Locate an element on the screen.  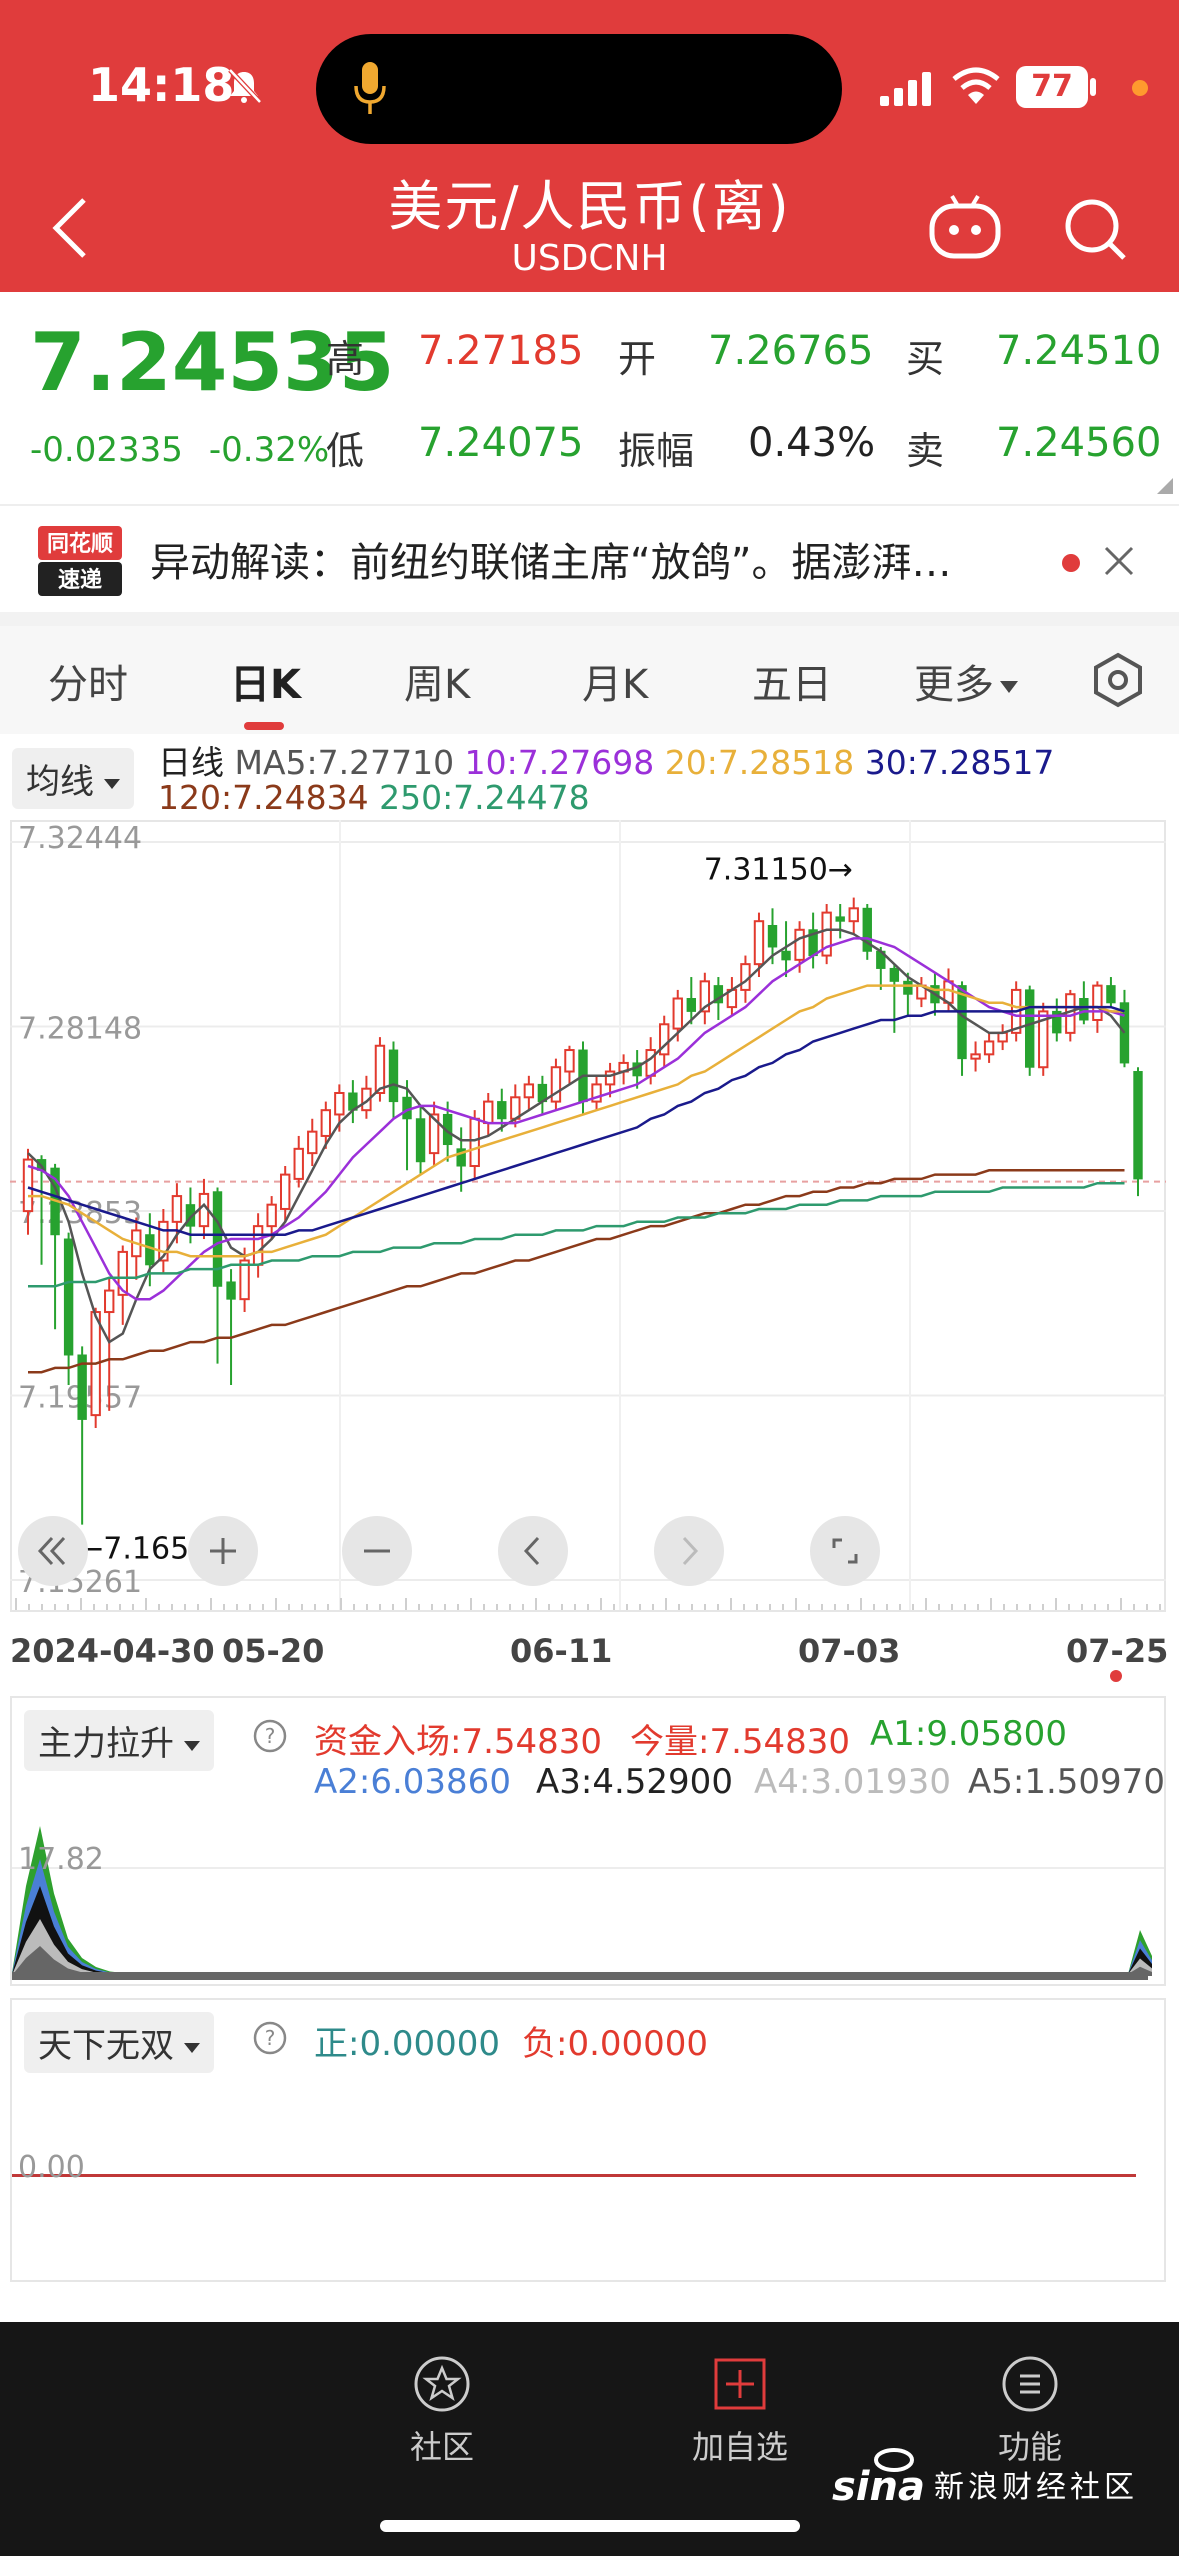
chevron-left-icon is located at coordinates (531, 1551).